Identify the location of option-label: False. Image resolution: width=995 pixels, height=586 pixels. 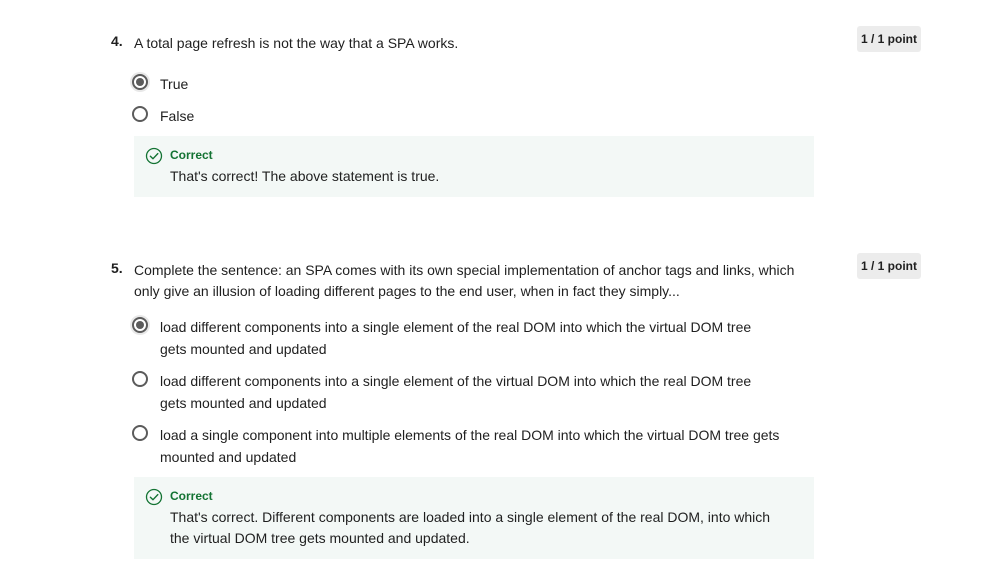
(177, 116).